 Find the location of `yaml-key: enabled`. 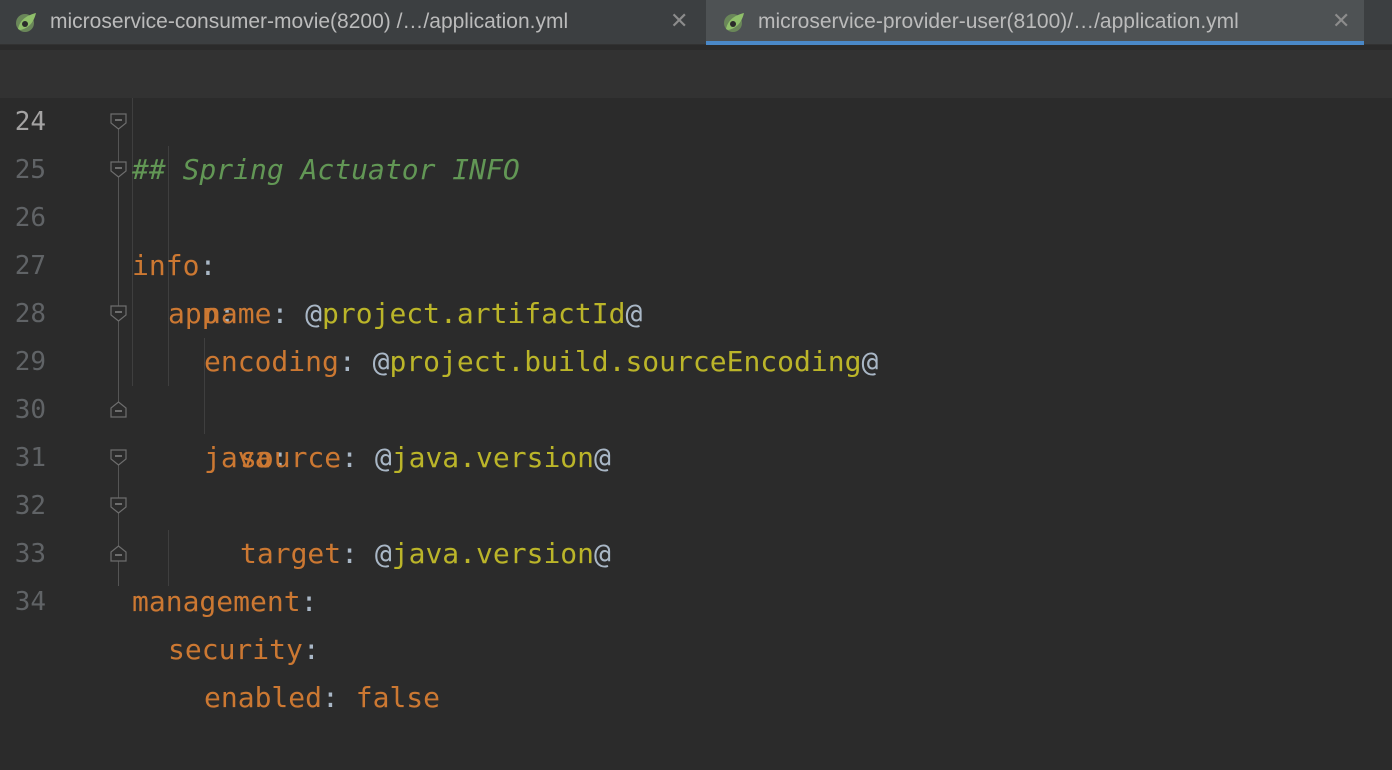

yaml-key: enabled is located at coordinates (263, 697).